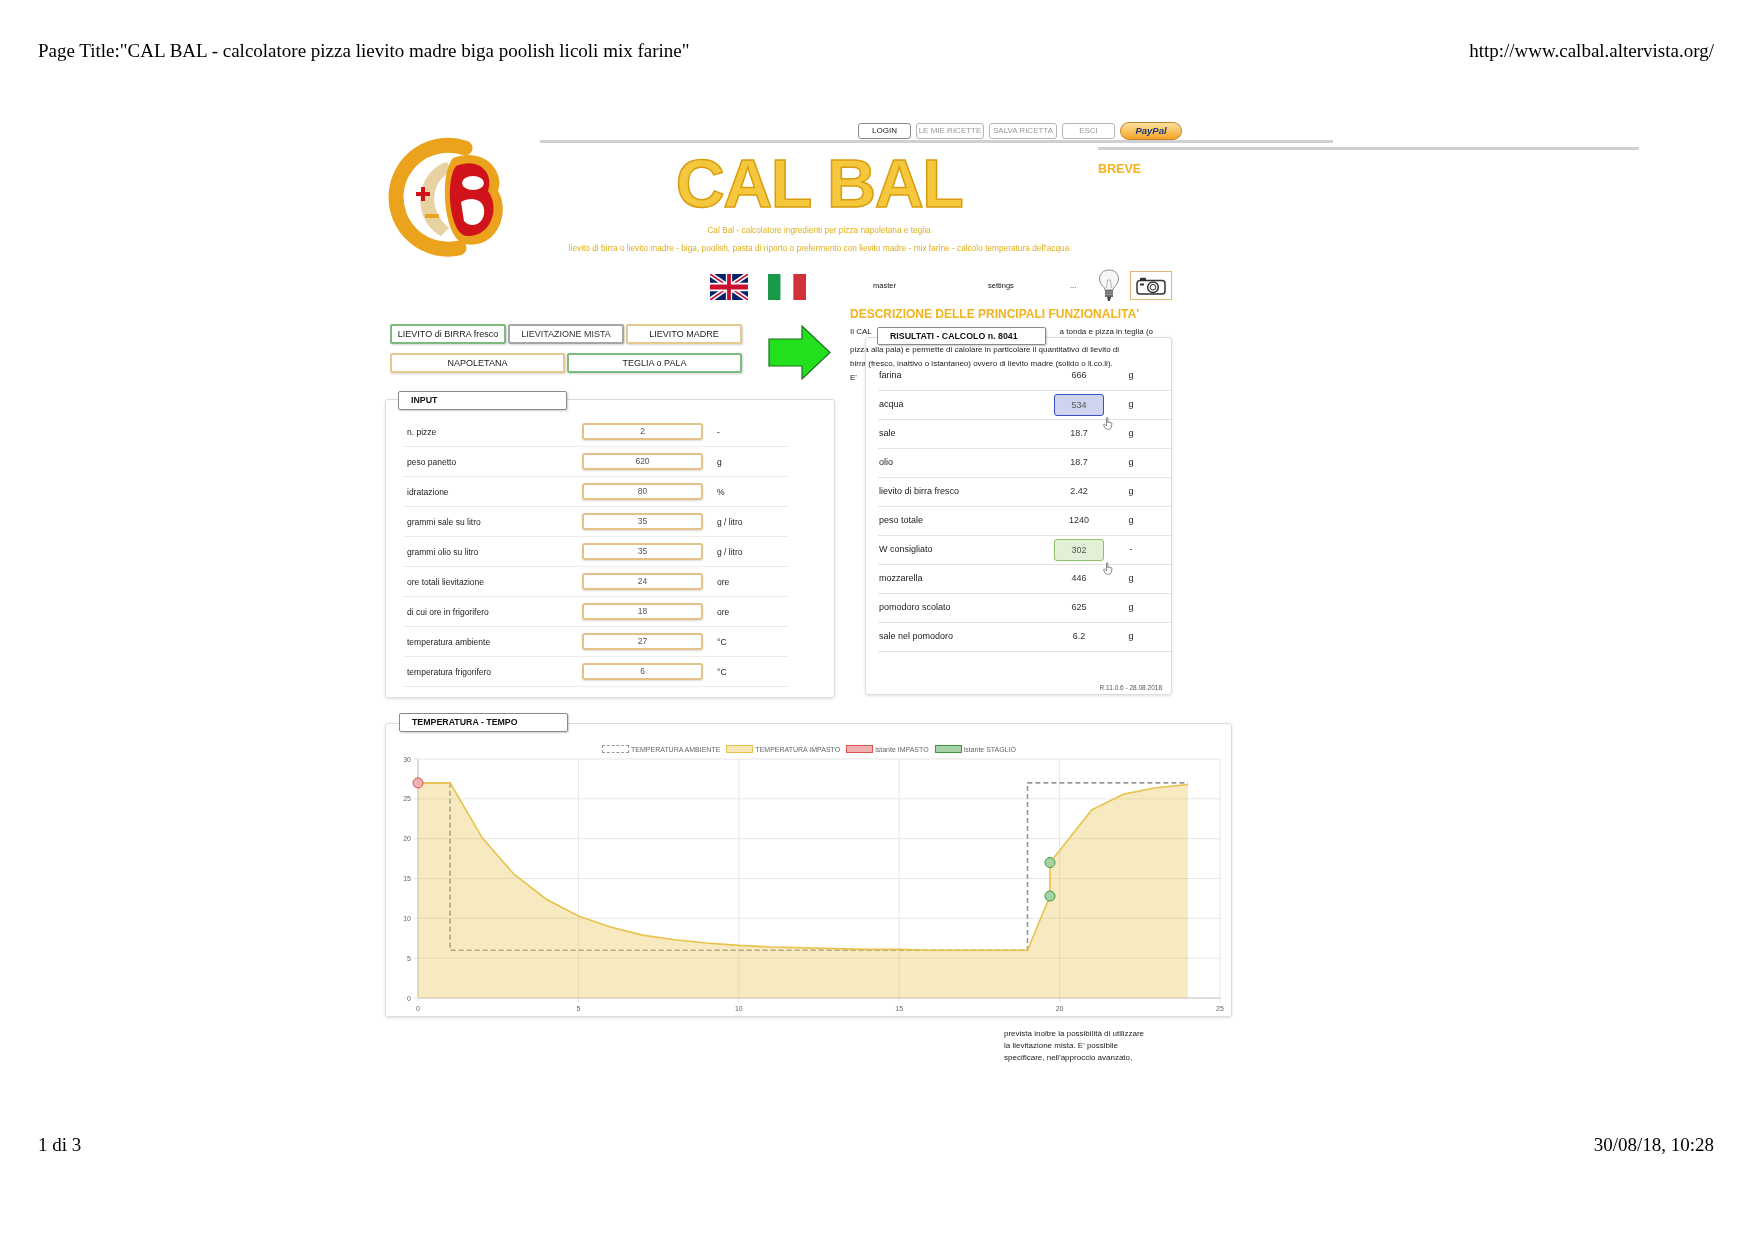  I want to click on number-field: 620, so click(642, 461).